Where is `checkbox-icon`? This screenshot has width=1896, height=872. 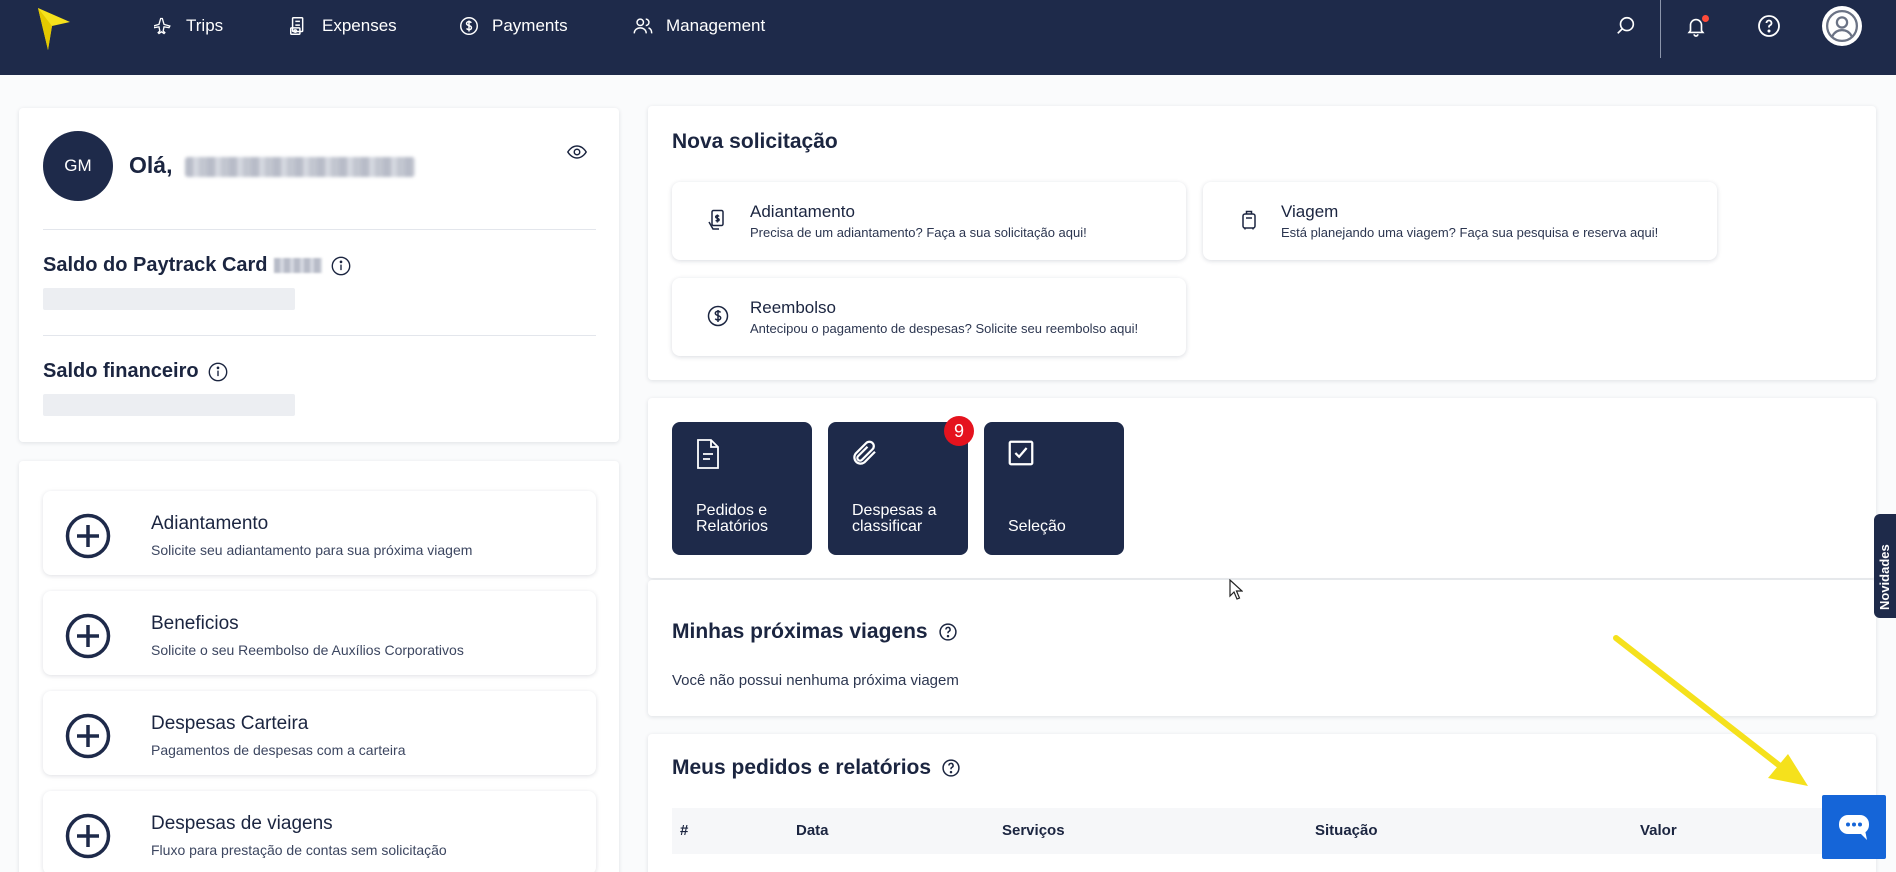 checkbox-icon is located at coordinates (1021, 453).